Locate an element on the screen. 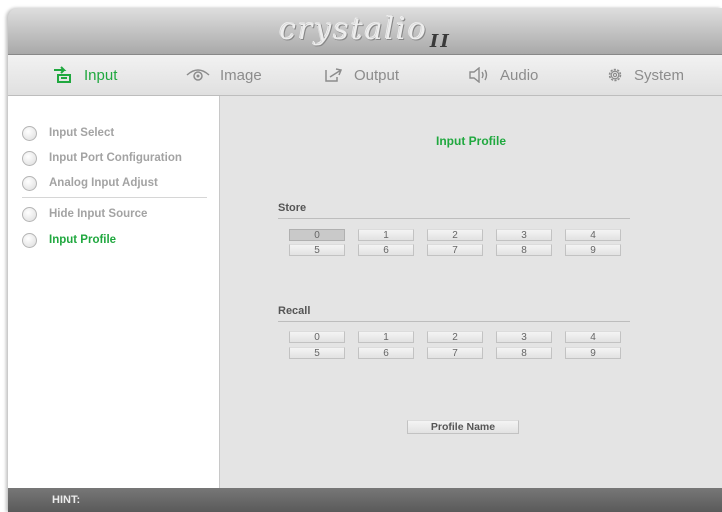  brand-name: crystalio is located at coordinates (353, 29).